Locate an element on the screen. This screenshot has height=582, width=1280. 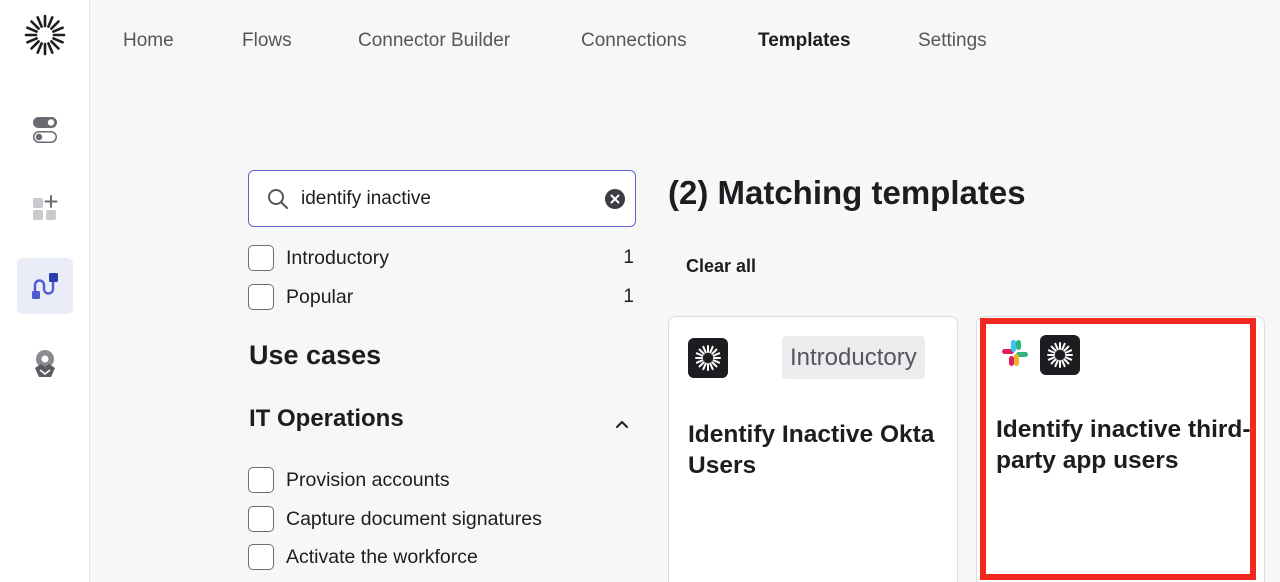
use-case-label: Activate the workforce is located at coordinates (382, 556).